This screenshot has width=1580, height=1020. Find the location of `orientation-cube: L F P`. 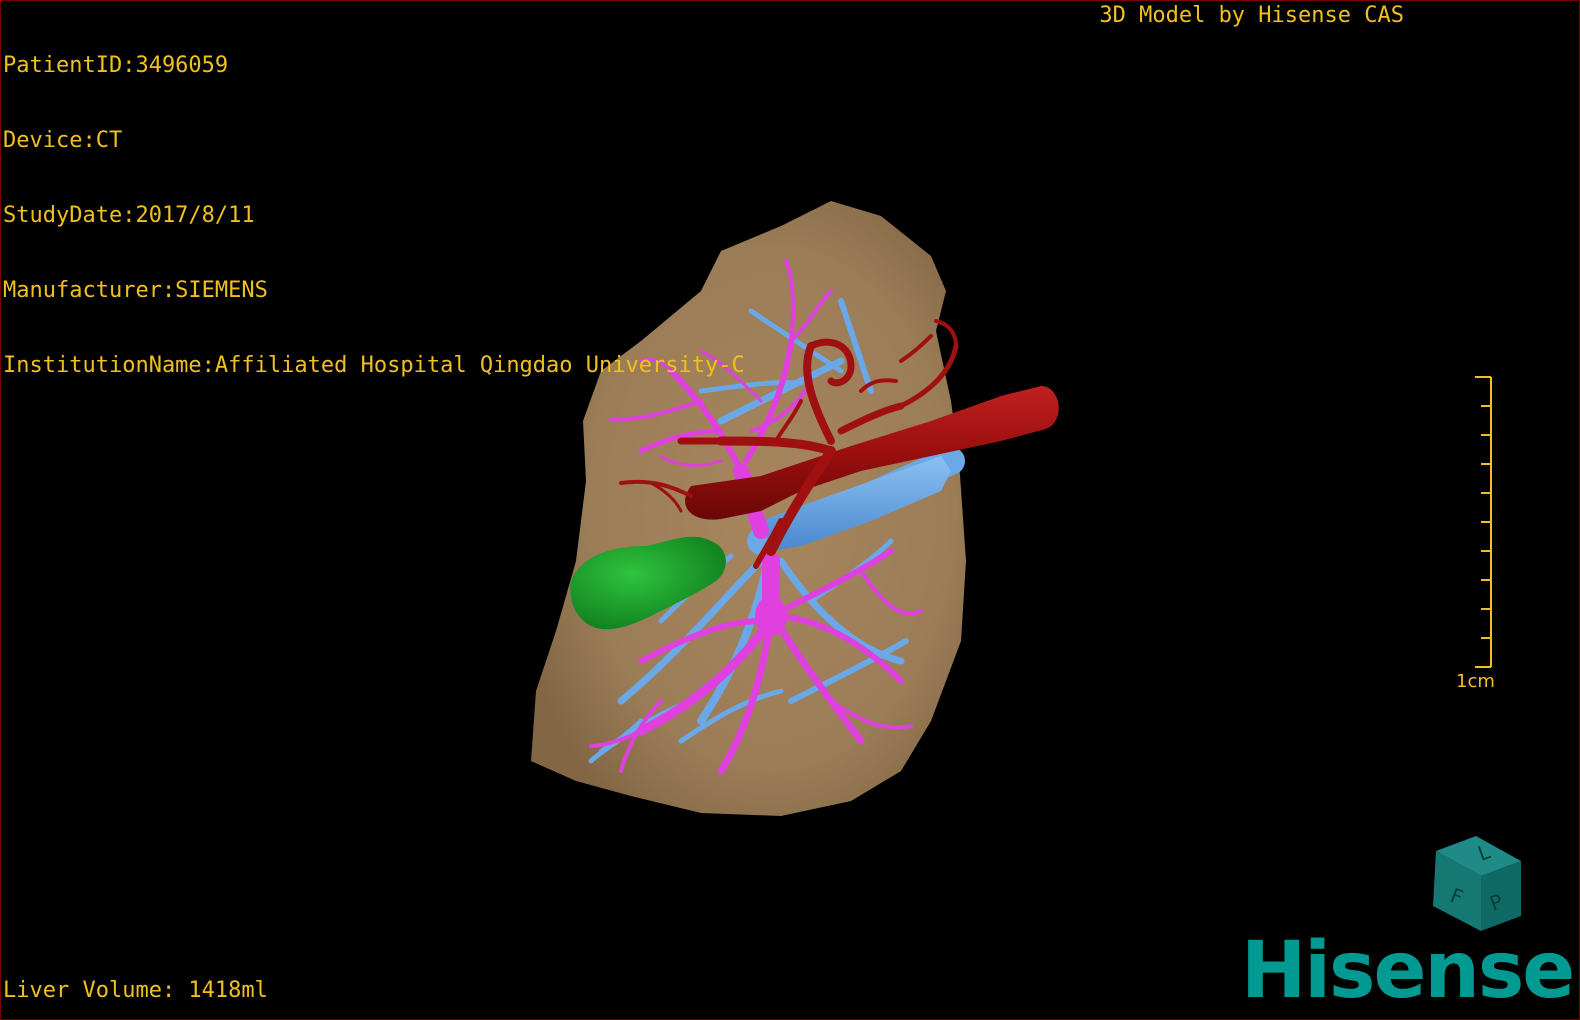

orientation-cube: L F P is located at coordinates (1476, 886).